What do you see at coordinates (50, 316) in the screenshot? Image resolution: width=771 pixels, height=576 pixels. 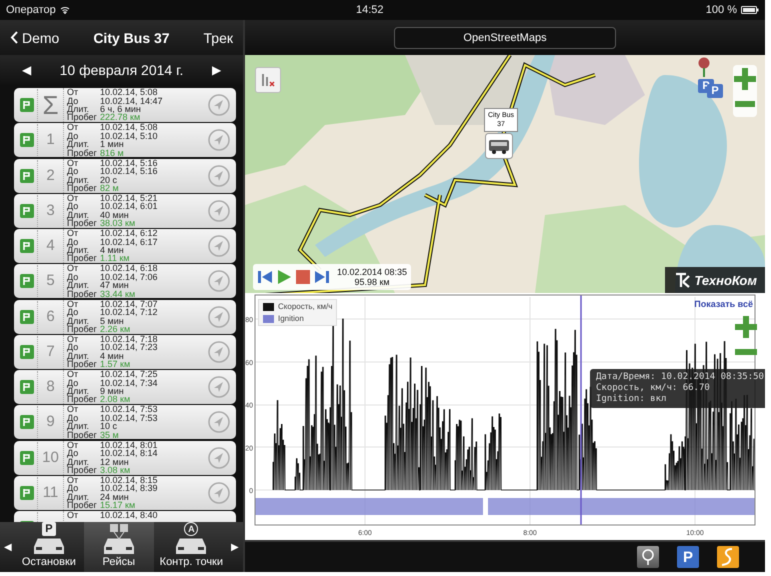 I see `trip-number: 6` at bounding box center [50, 316].